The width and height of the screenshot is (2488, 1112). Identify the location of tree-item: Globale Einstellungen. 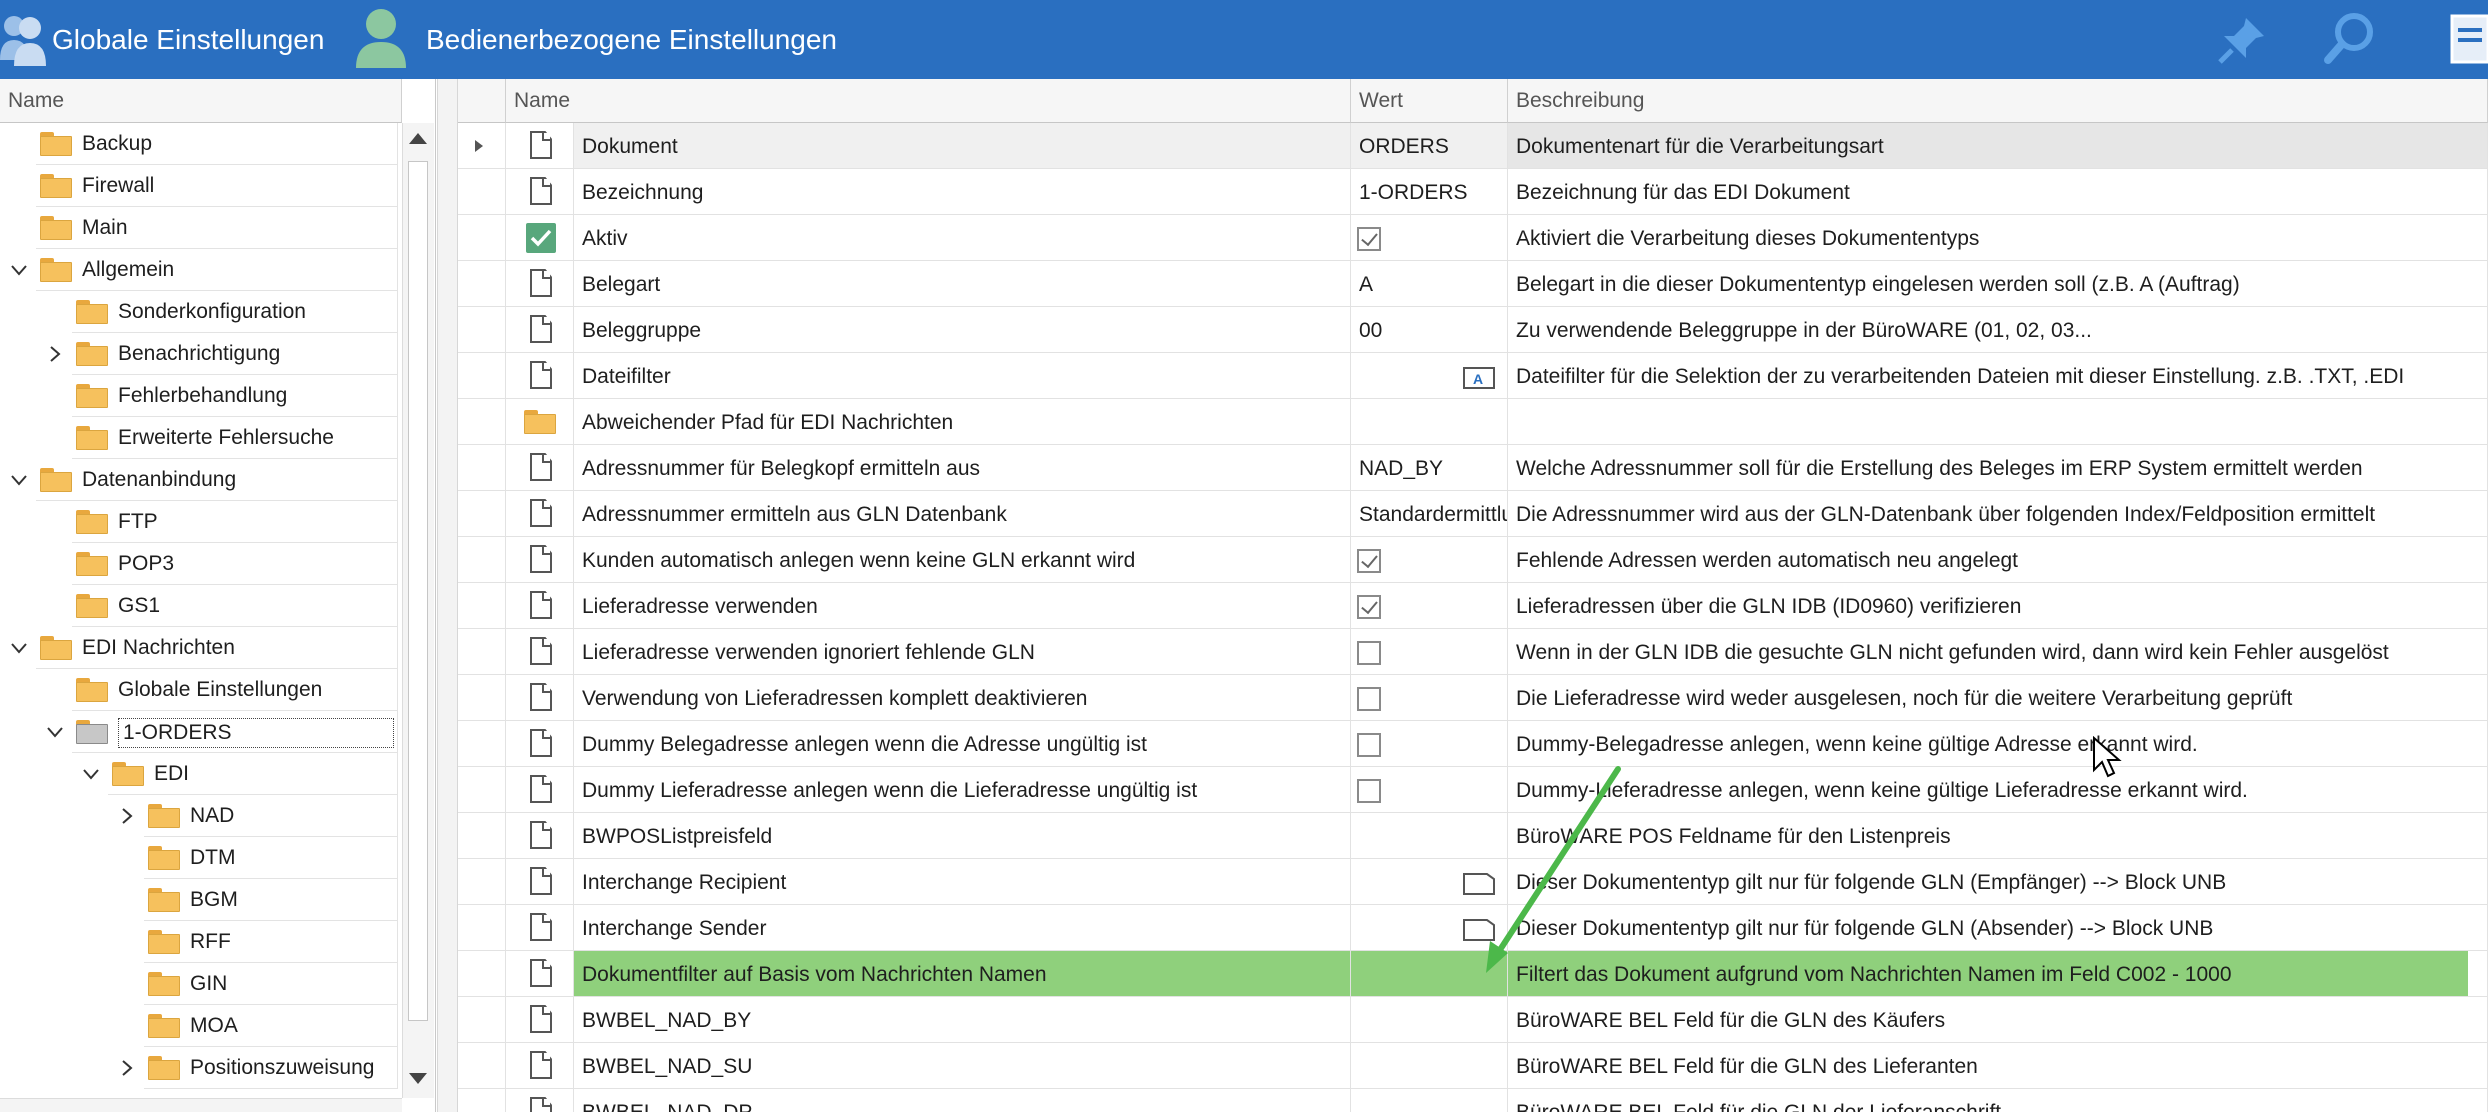
(201, 690).